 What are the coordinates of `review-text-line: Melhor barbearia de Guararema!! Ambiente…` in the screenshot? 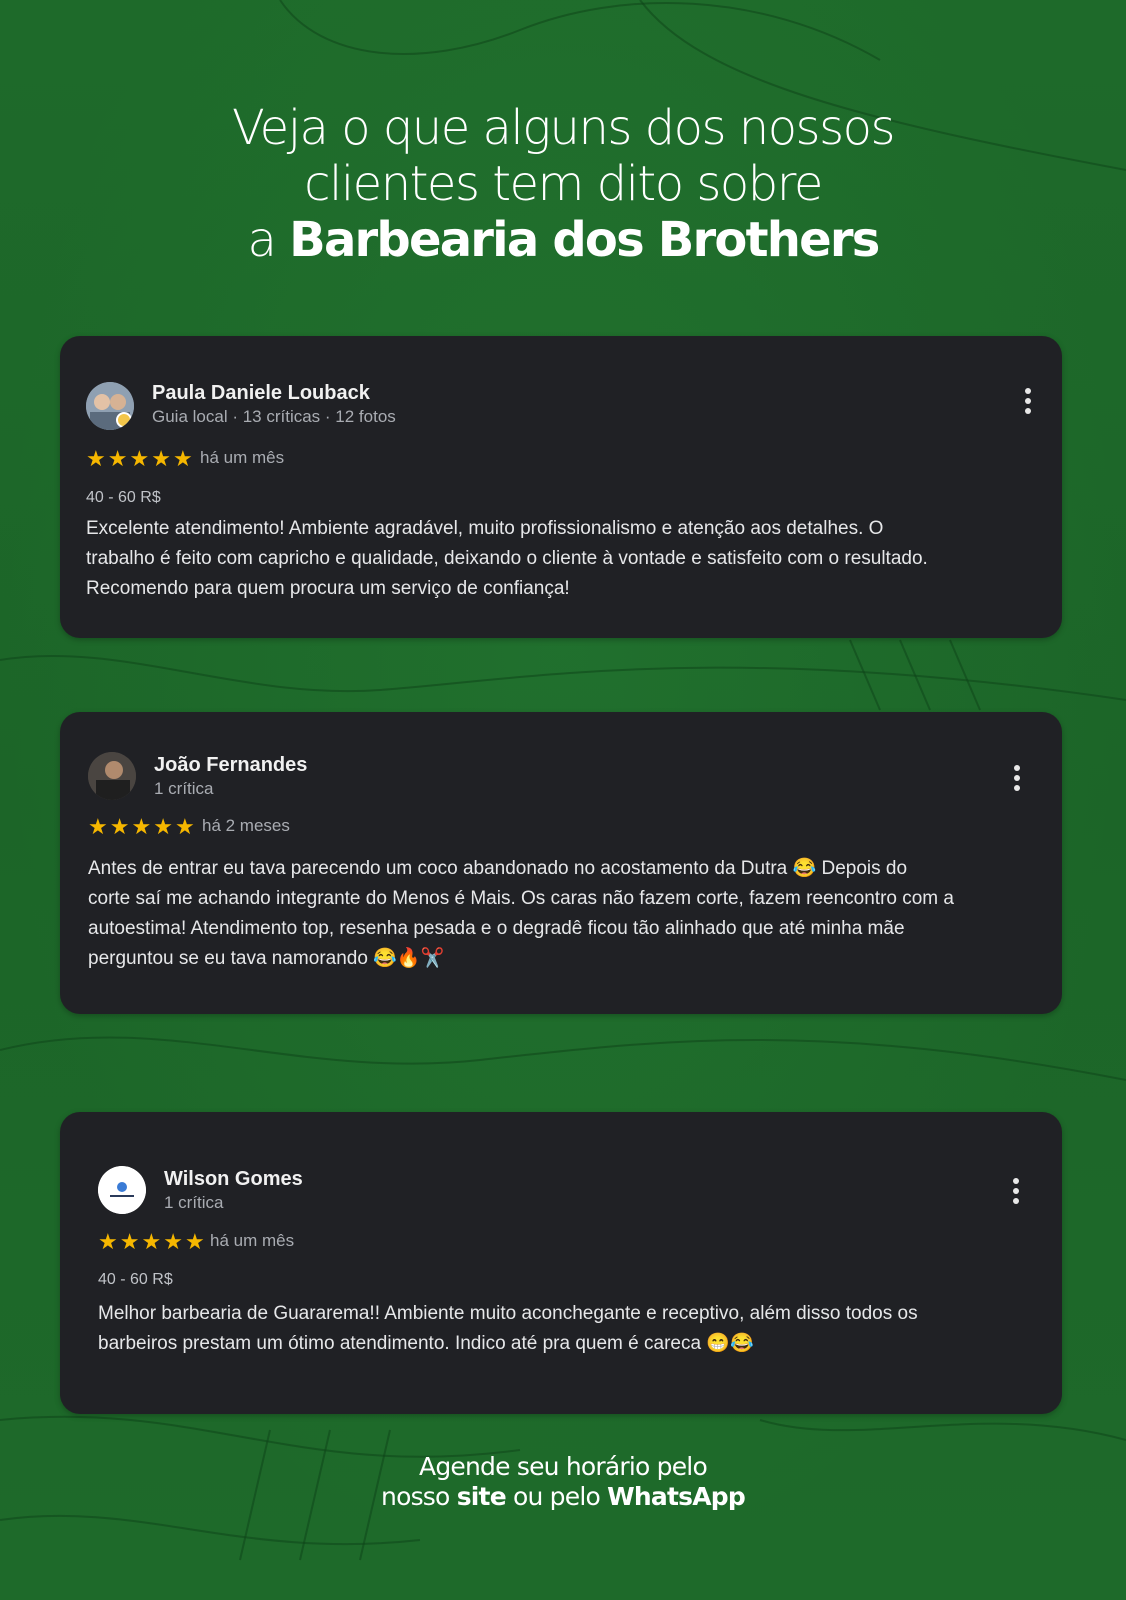 It's located at (508, 1313).